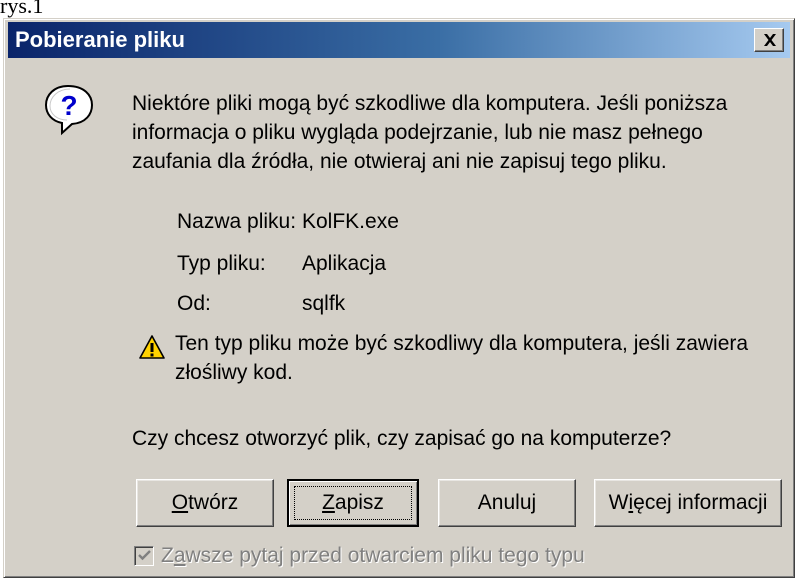 This screenshot has height=580, width=798. I want to click on figure-caption: rys.1, so click(22, 9).